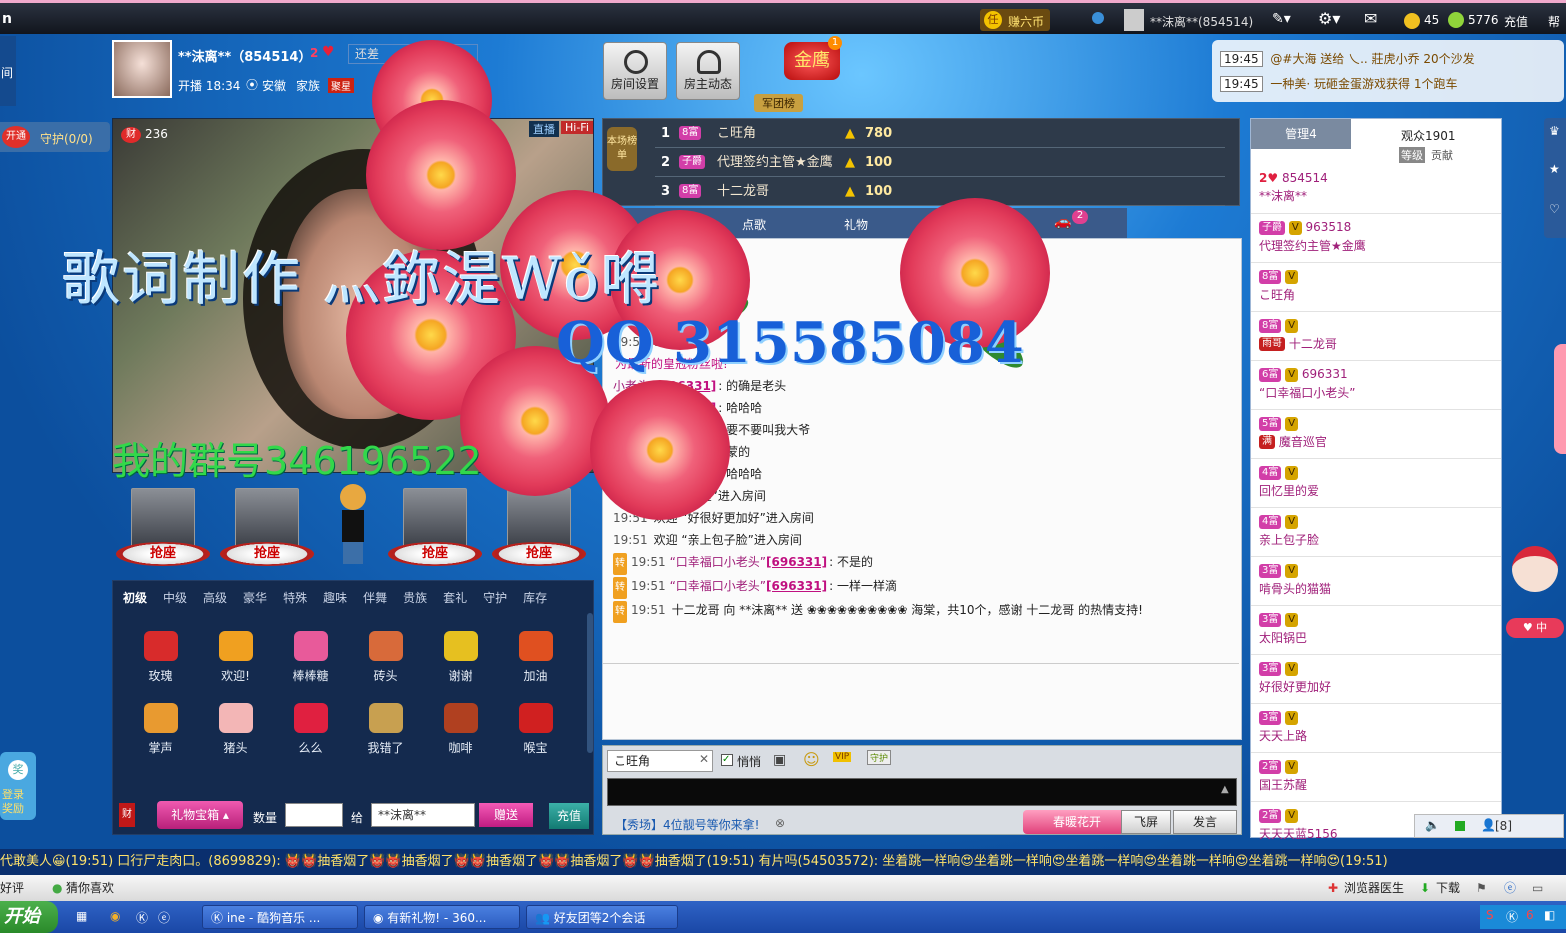 This screenshot has width=1566, height=933. I want to click on chat-user-name: “口幸福口小老头”, so click(718, 562).